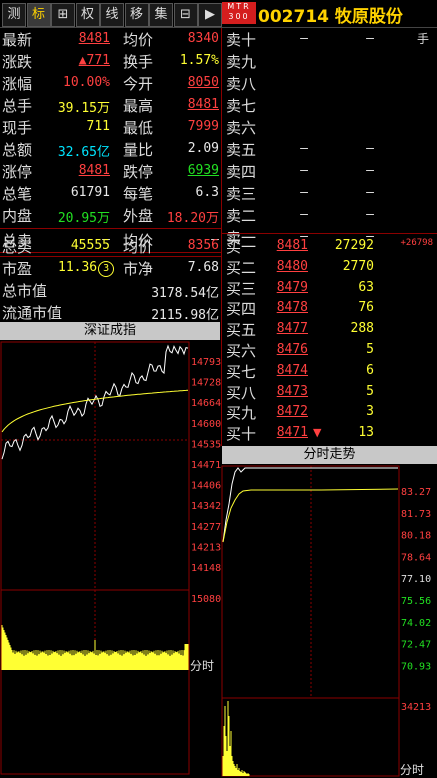  I want to click on orderbook-divider, so click(221, 237).